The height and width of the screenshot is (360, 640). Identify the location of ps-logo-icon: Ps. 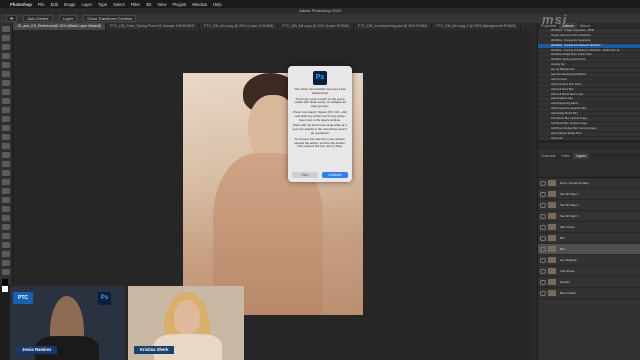
(104, 298).